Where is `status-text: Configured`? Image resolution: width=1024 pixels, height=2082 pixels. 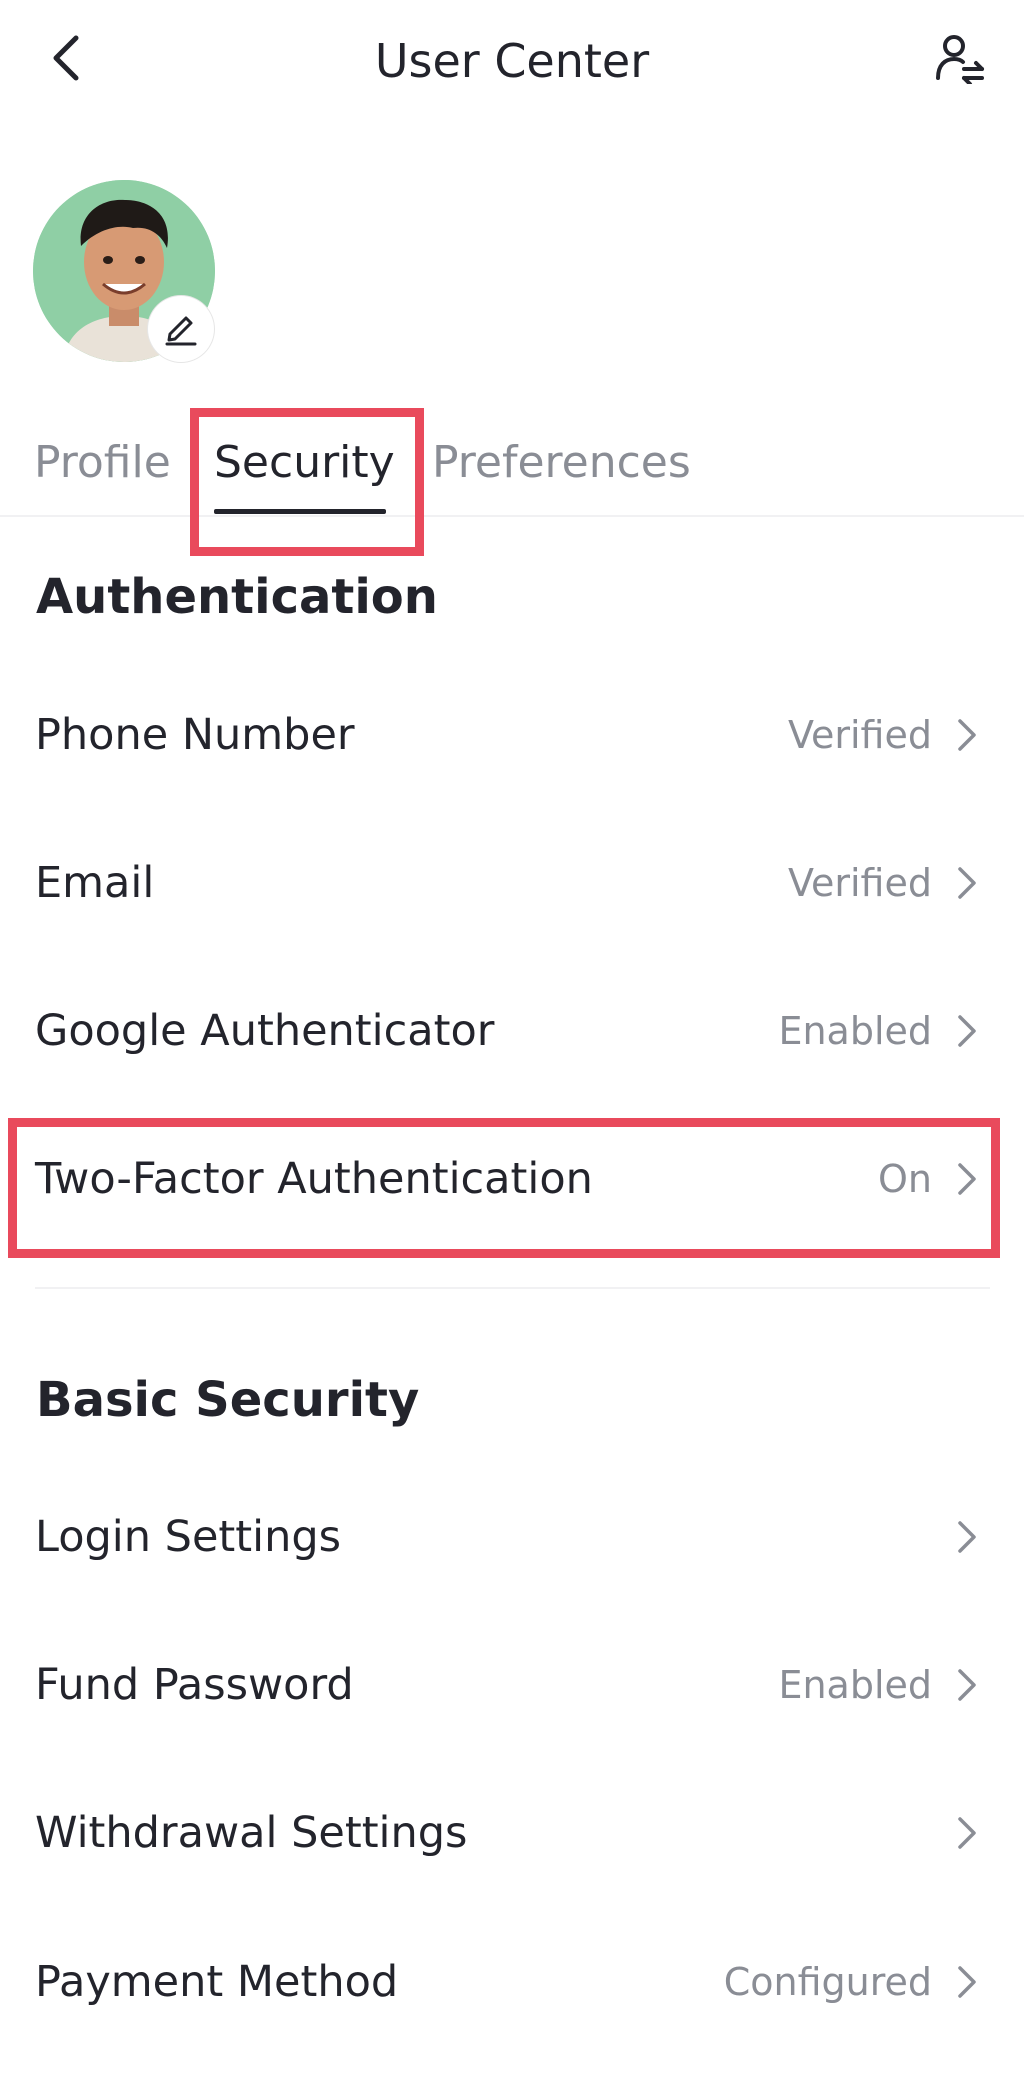 status-text: Configured is located at coordinates (827, 1982).